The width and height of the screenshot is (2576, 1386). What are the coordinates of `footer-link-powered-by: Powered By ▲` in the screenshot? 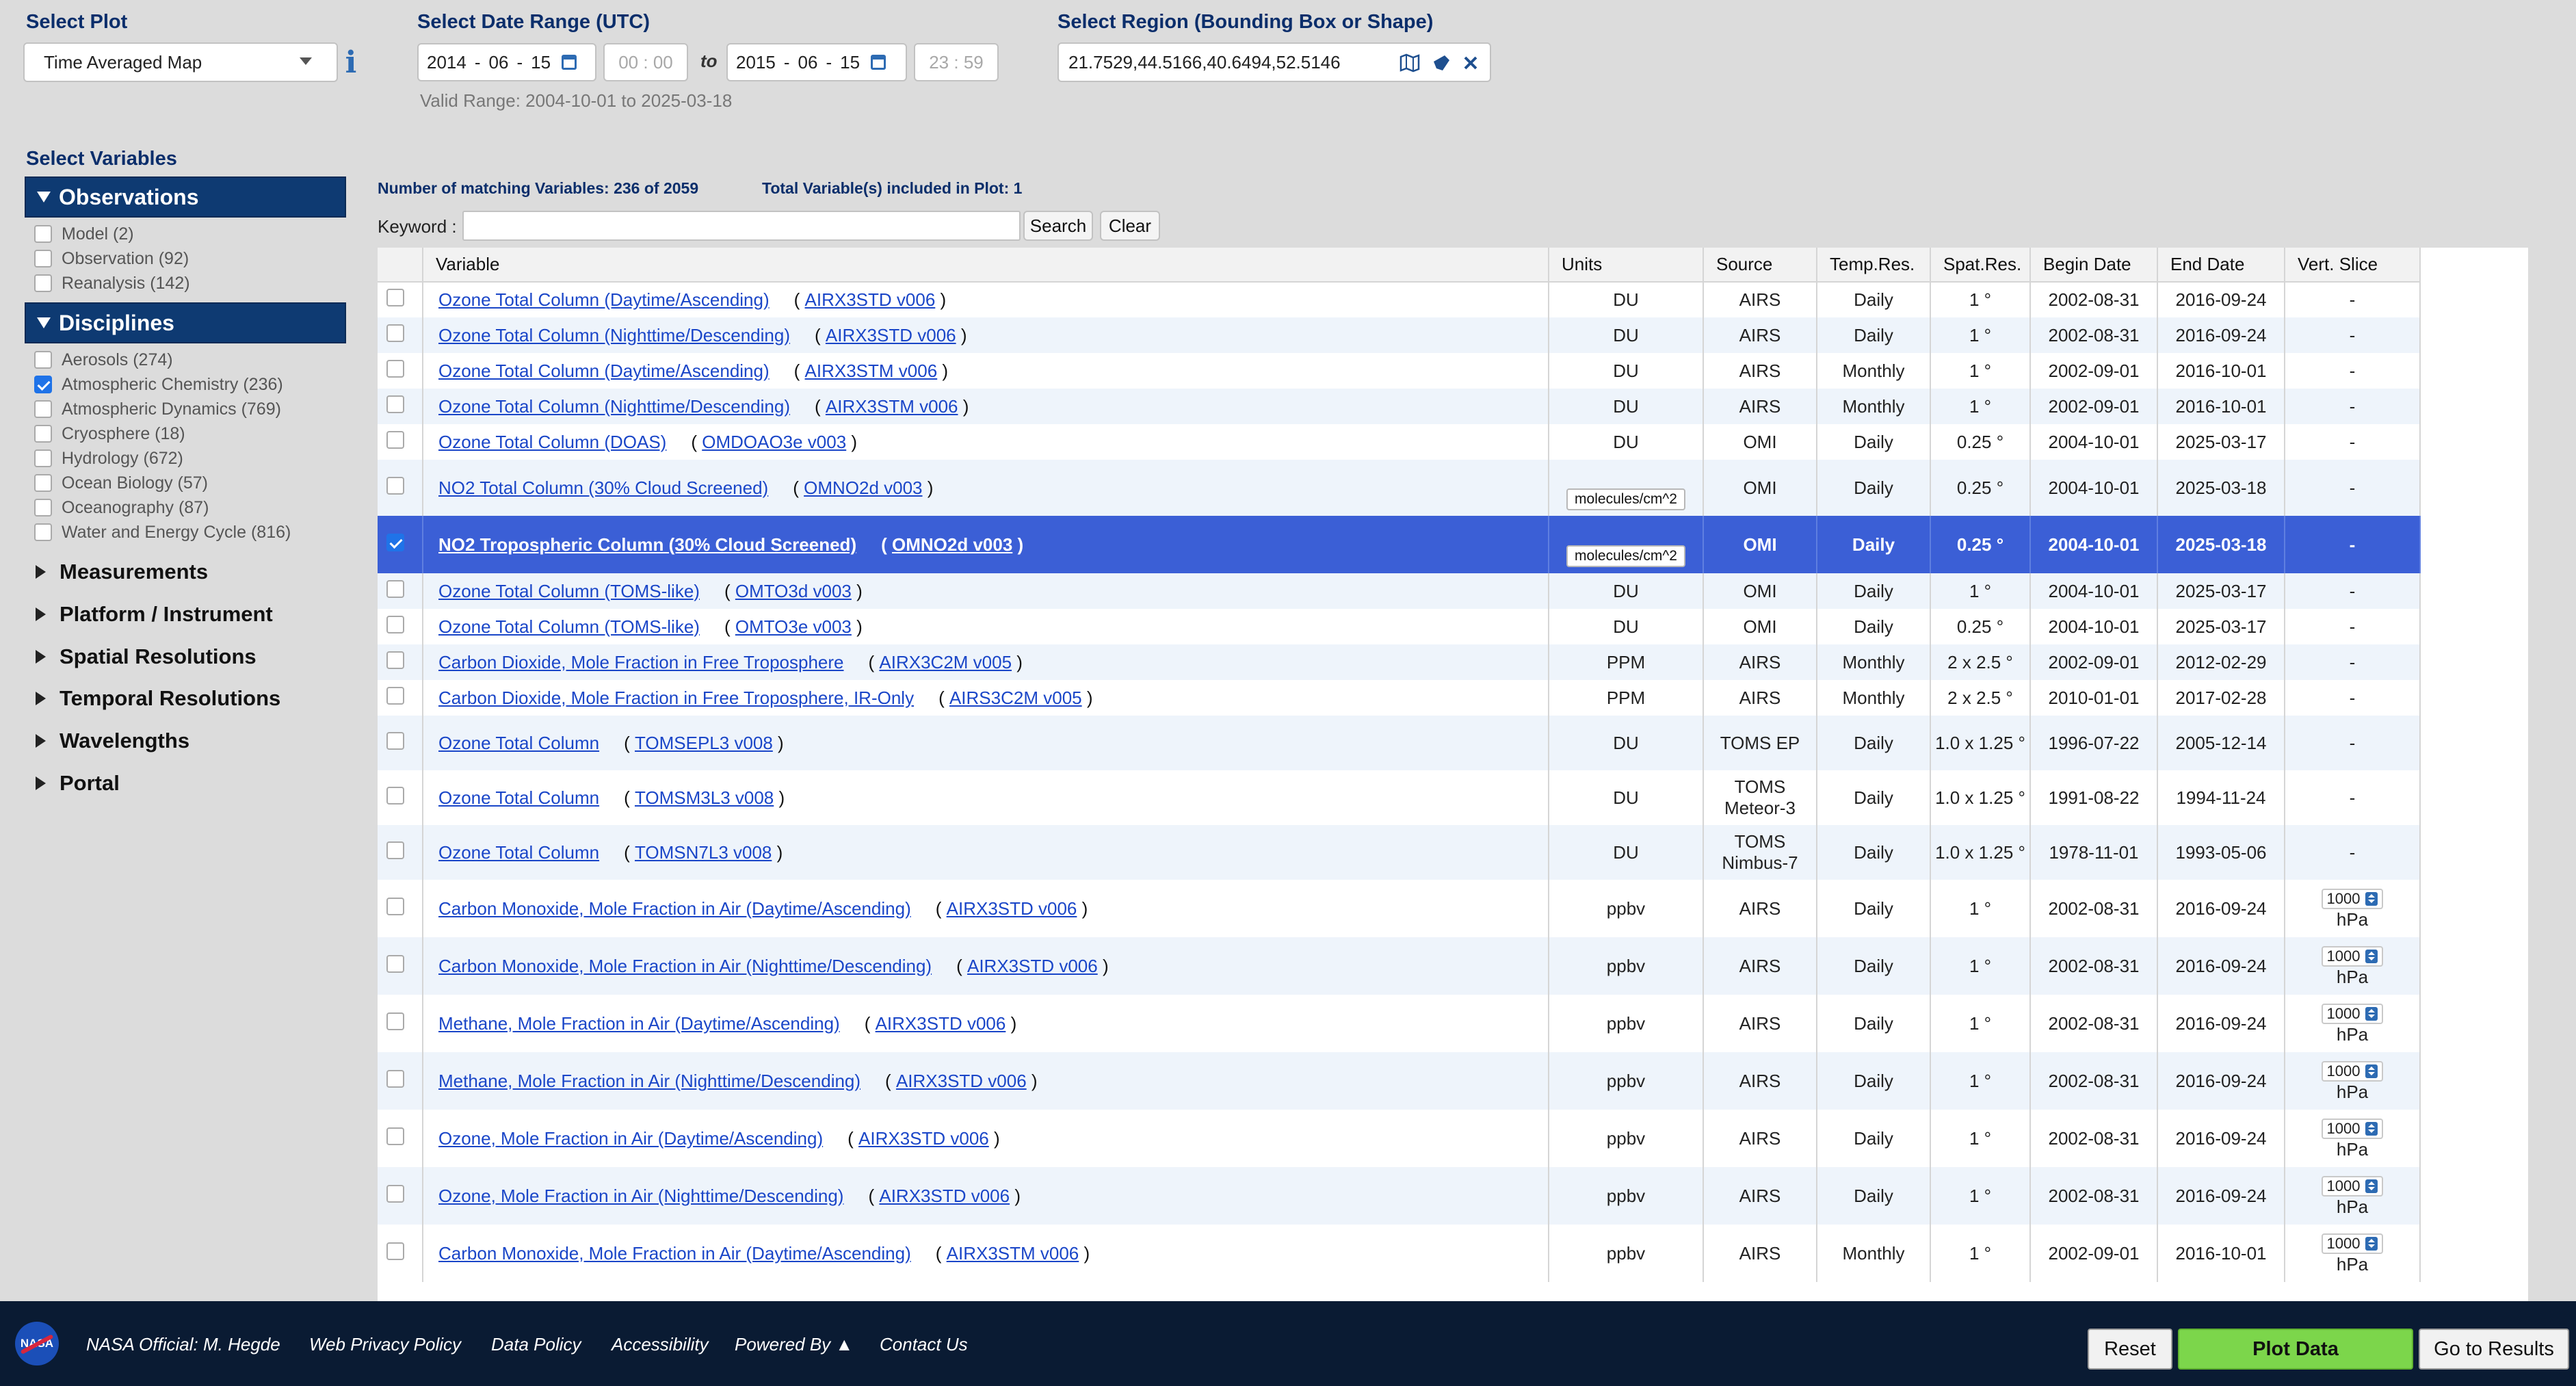 It's located at (794, 1344).